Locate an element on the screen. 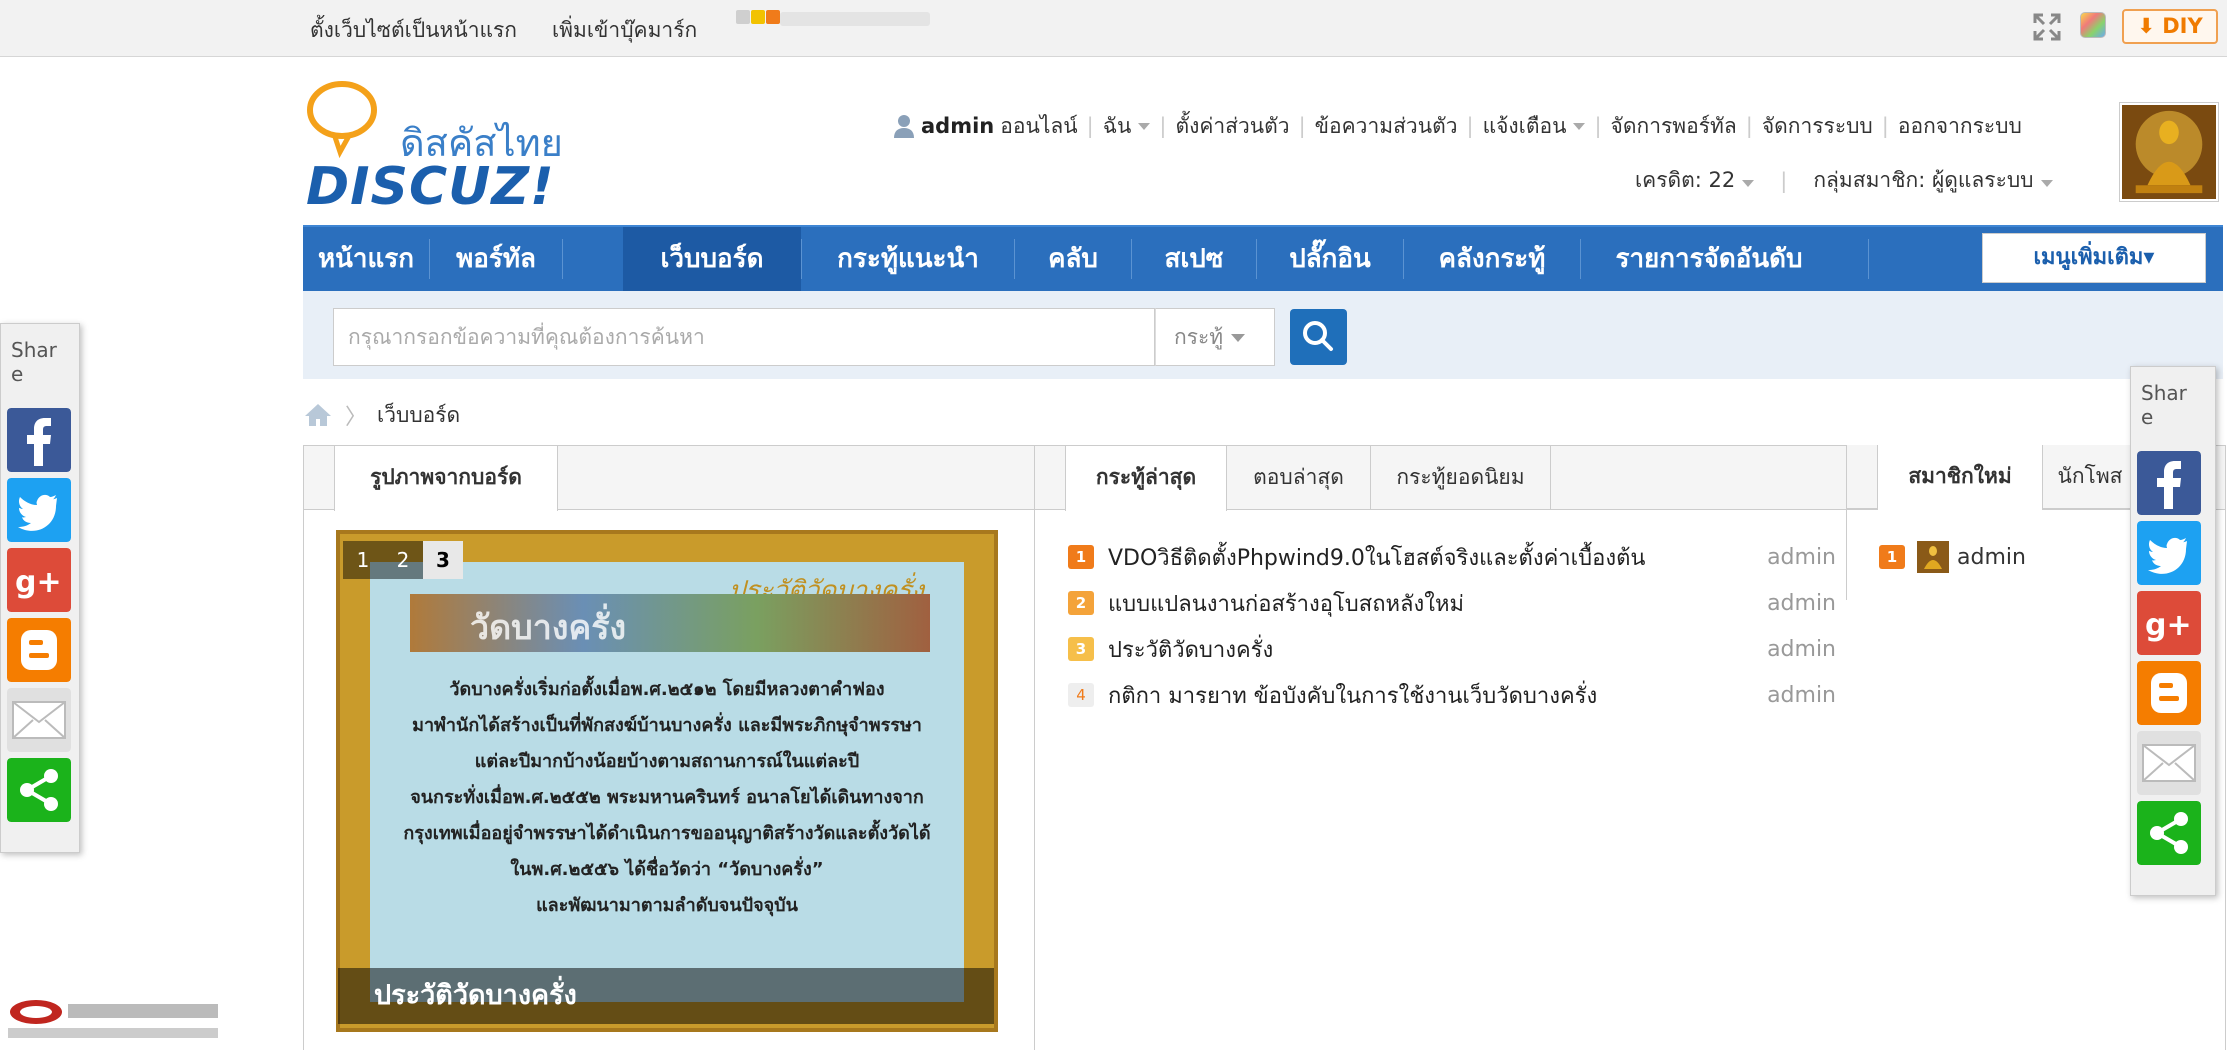 The height and width of the screenshot is (1050, 2227). menu-system-admin: จัดการระบบ is located at coordinates (1817, 126).